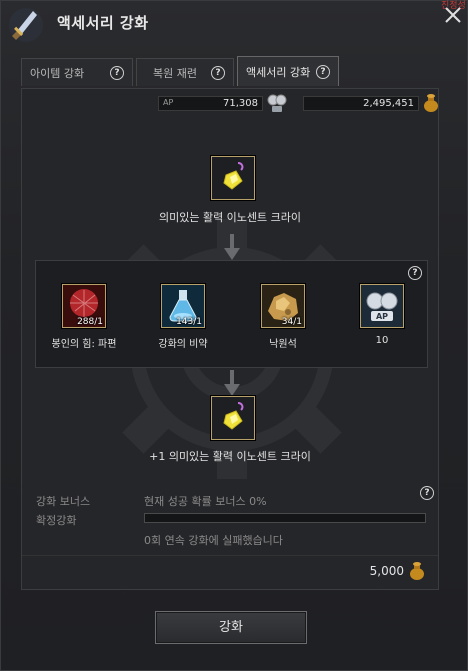 This screenshot has width=468, height=671. Describe the element at coordinates (277, 103) in the screenshot. I see `ap-icon` at that location.